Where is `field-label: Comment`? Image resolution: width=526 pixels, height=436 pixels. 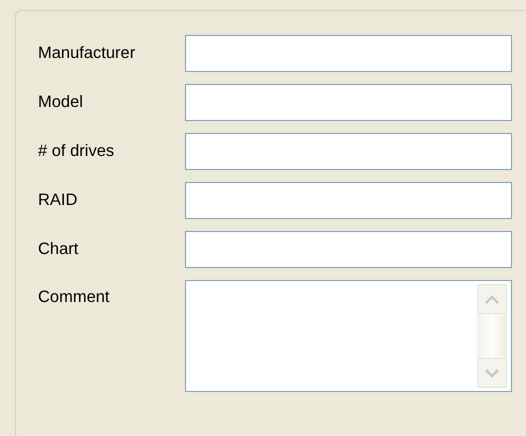
field-label: Comment is located at coordinates (74, 297).